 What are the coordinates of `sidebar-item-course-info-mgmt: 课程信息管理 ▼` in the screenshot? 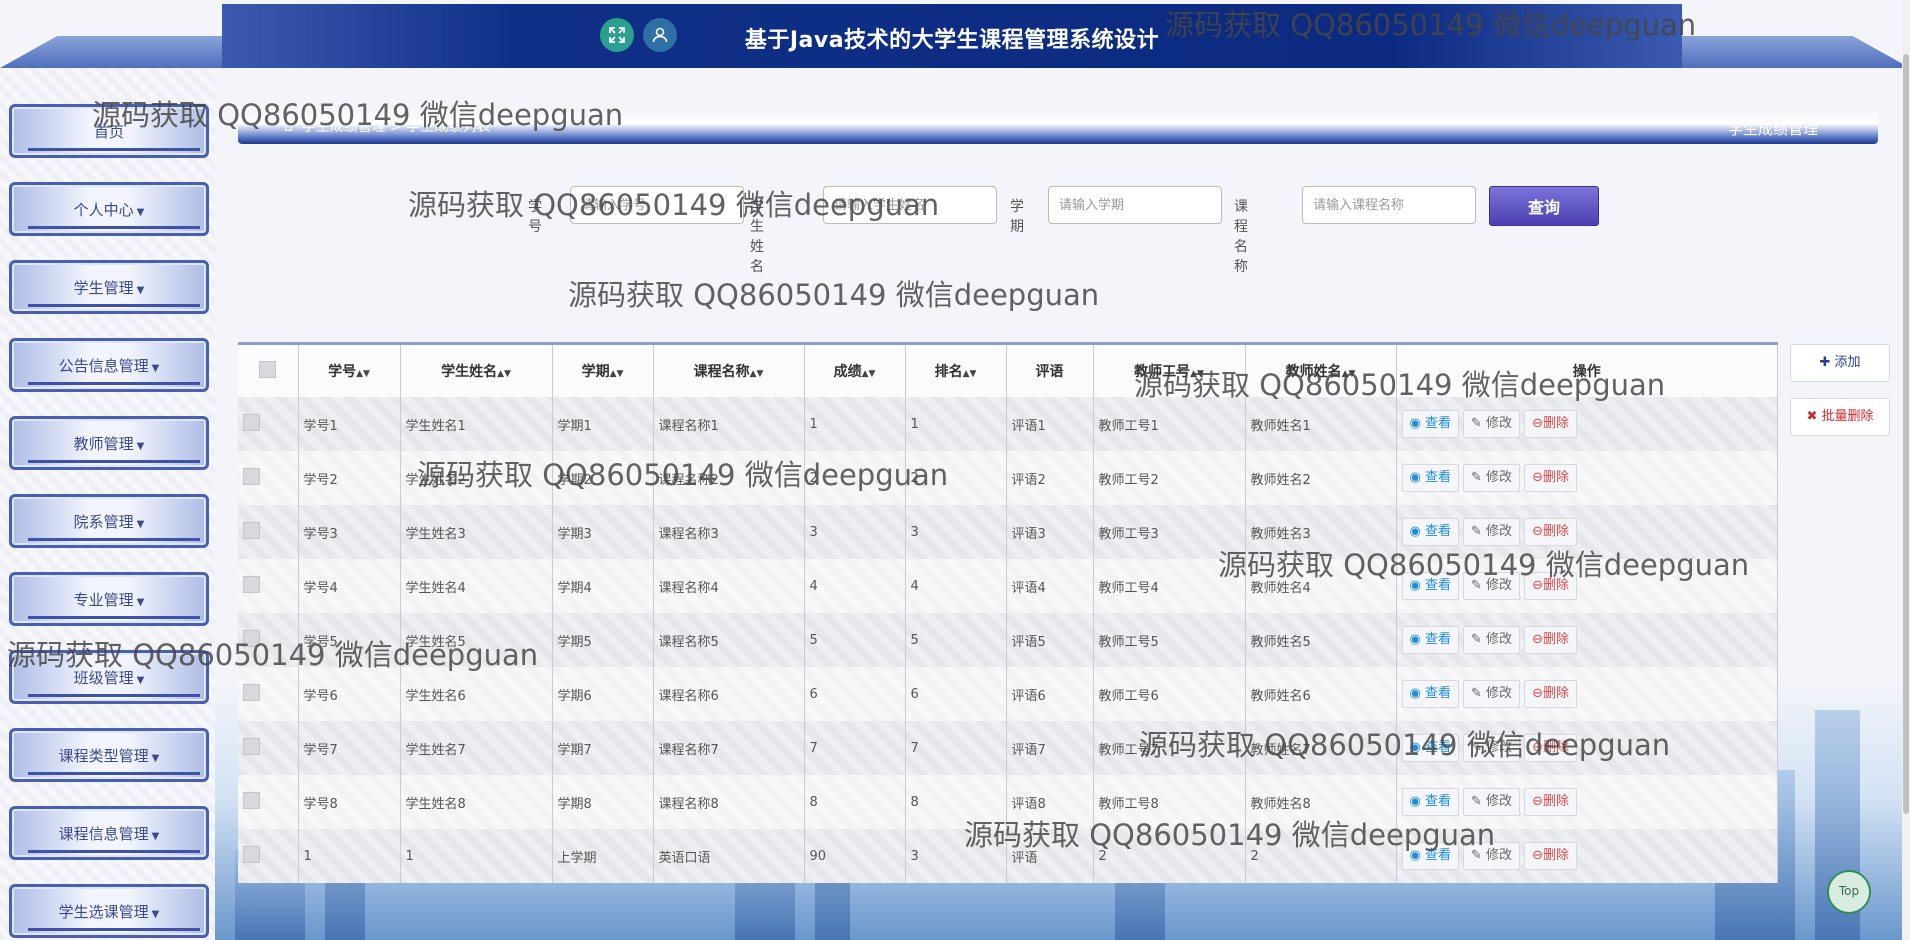 It's located at (109, 833).